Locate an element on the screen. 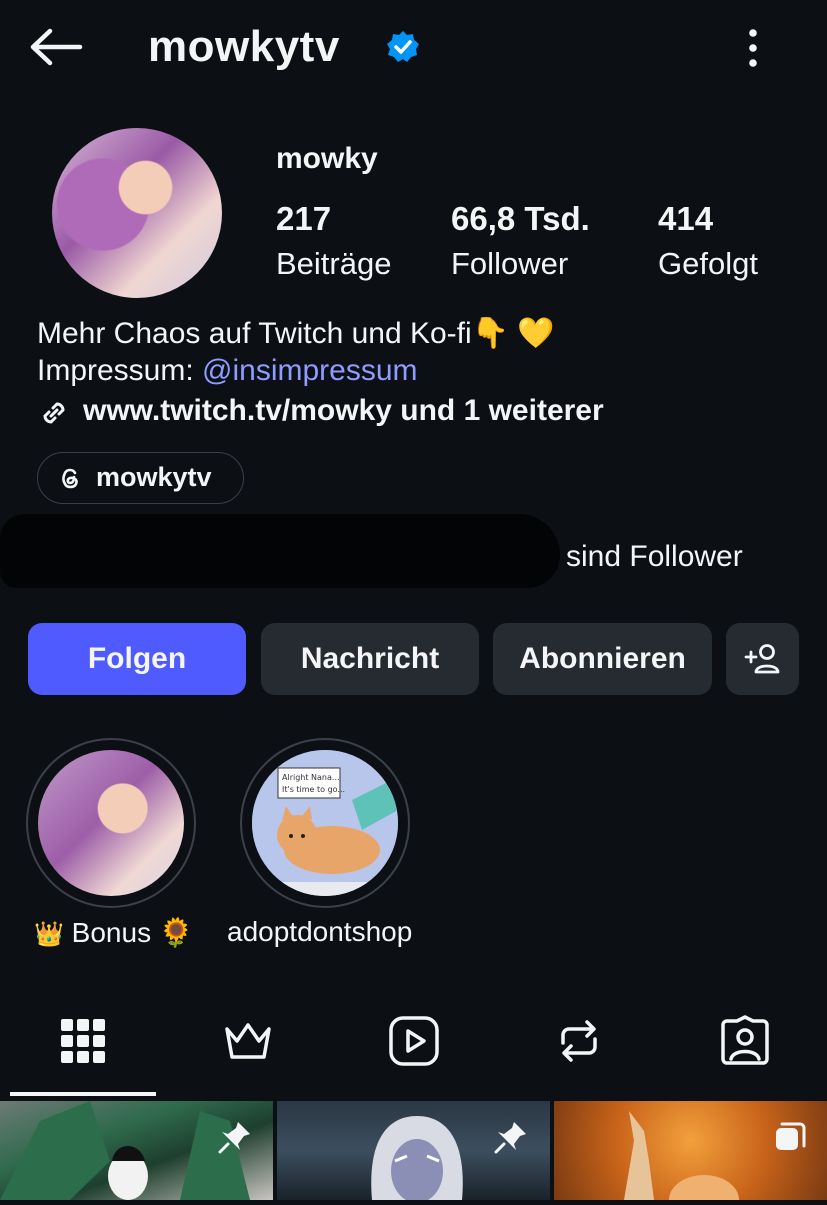 Image resolution: width=827 pixels, height=1205 pixels. highlight-bonus-cover is located at coordinates (111, 823).